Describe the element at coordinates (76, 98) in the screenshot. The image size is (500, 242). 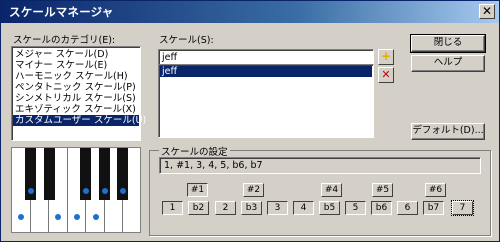
I see `category-item: シンメトリカル スケール(S)` at that location.